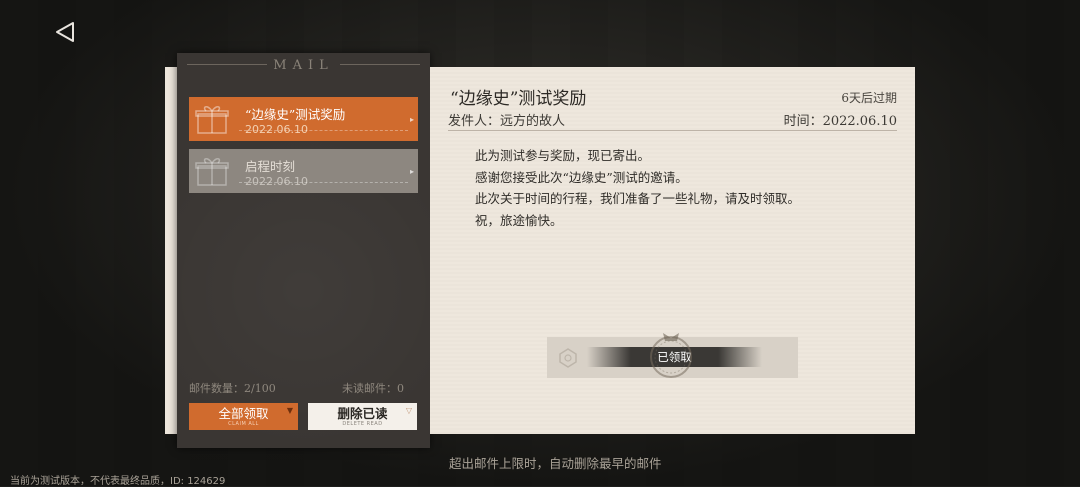 The height and width of the screenshot is (487, 1080). I want to click on body-line: 感谢您接受此次“边缘史”测试的邀请。, so click(581, 177).